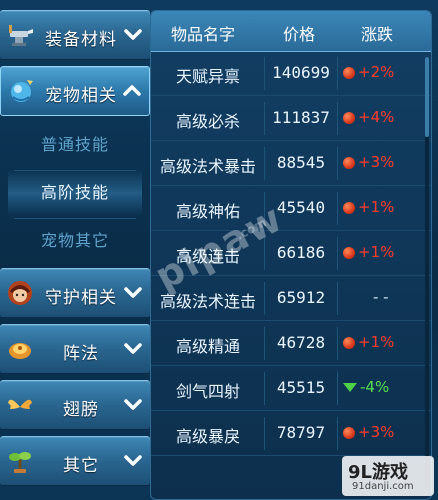  What do you see at coordinates (20, 461) in the screenshot?
I see `misc-plant-icon` at bounding box center [20, 461].